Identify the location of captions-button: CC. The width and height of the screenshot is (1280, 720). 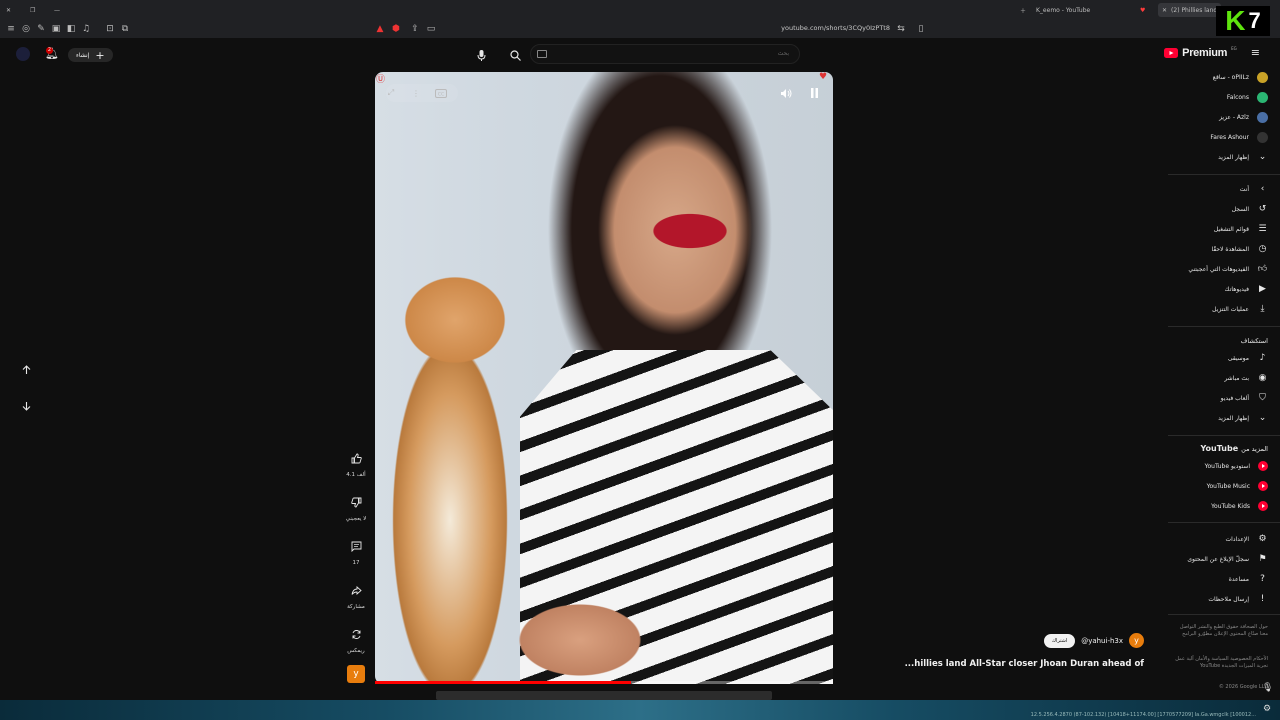
(441, 93).